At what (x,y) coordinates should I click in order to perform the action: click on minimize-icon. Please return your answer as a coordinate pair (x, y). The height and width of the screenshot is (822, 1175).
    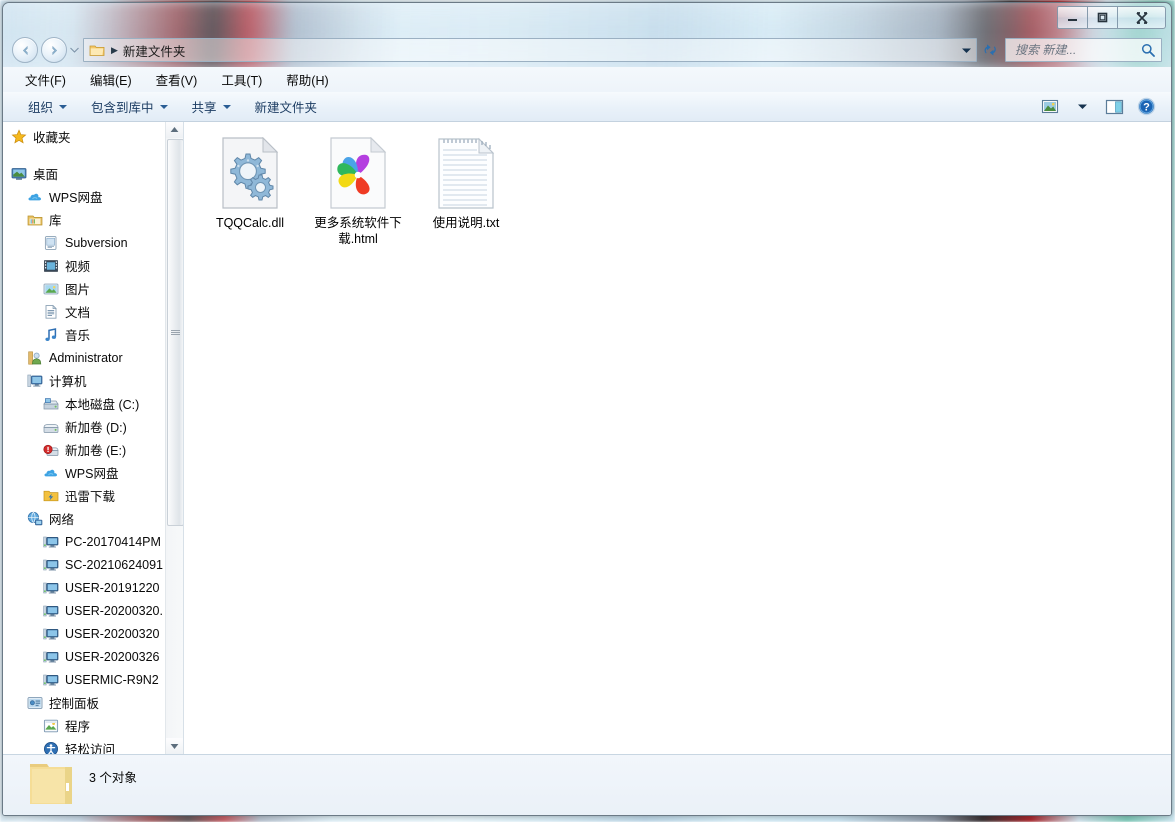
    Looking at the image, I should click on (1072, 20).